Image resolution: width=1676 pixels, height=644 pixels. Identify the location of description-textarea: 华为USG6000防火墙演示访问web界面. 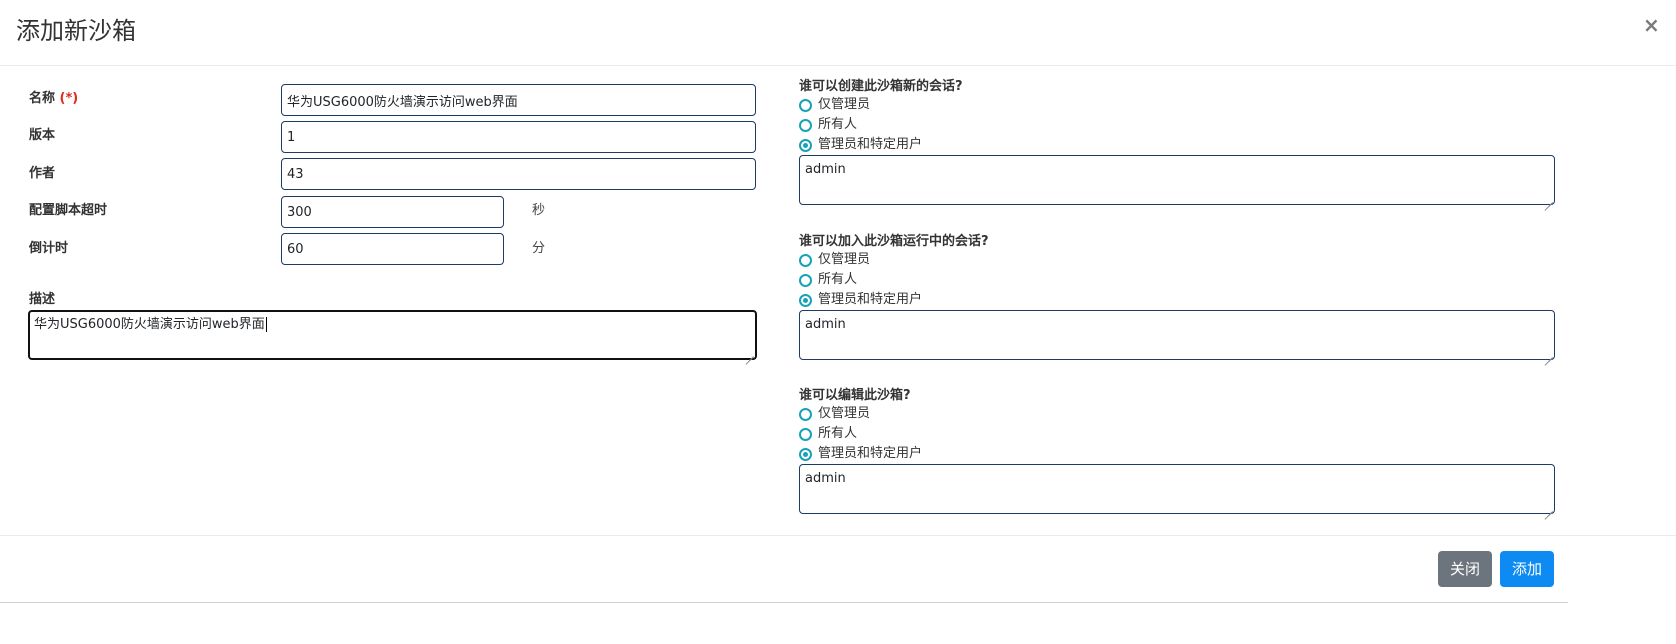
(392, 335).